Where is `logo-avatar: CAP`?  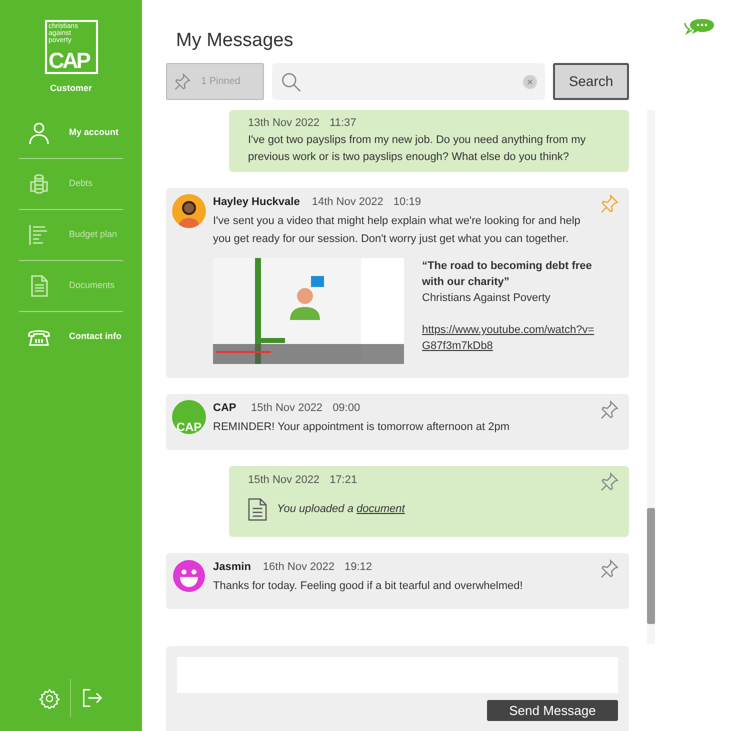 logo-avatar: CAP is located at coordinates (189, 417).